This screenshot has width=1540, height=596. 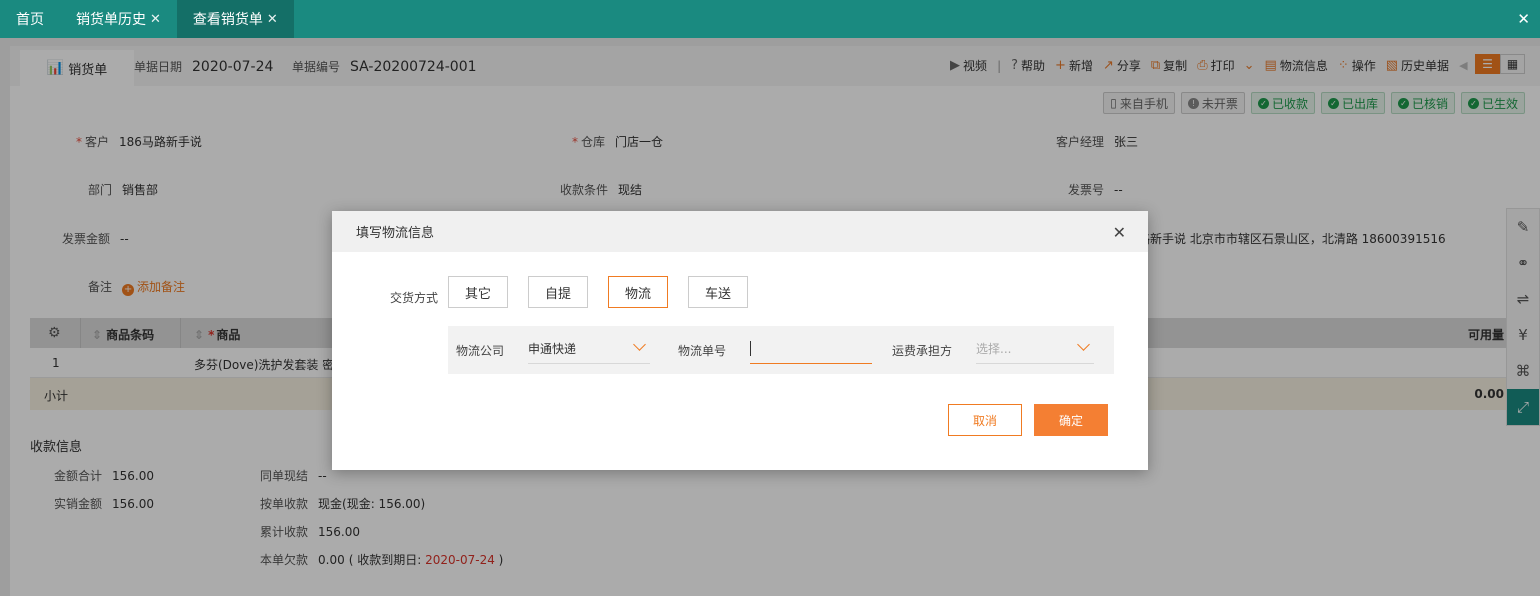 What do you see at coordinates (1523, 19) in the screenshot?
I see `close-all-icon: ✕` at bounding box center [1523, 19].